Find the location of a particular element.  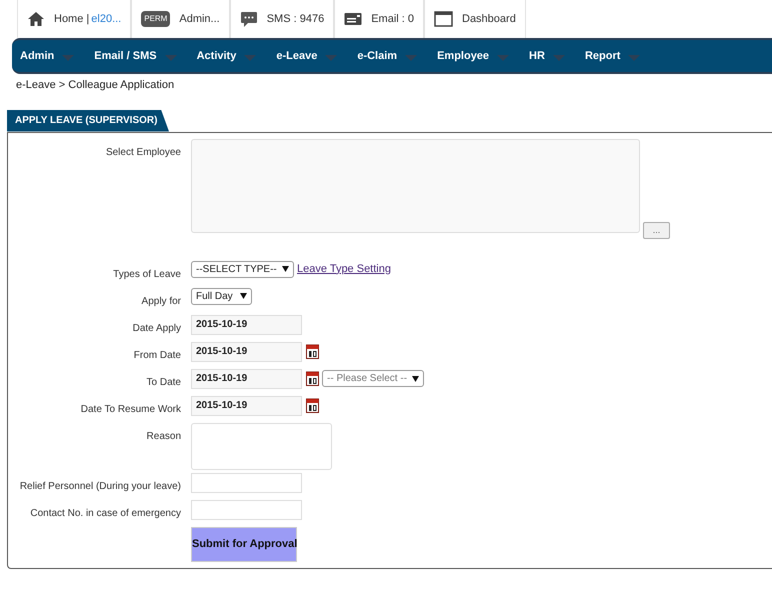

nav-menu-item: Admin is located at coordinates (47, 56).